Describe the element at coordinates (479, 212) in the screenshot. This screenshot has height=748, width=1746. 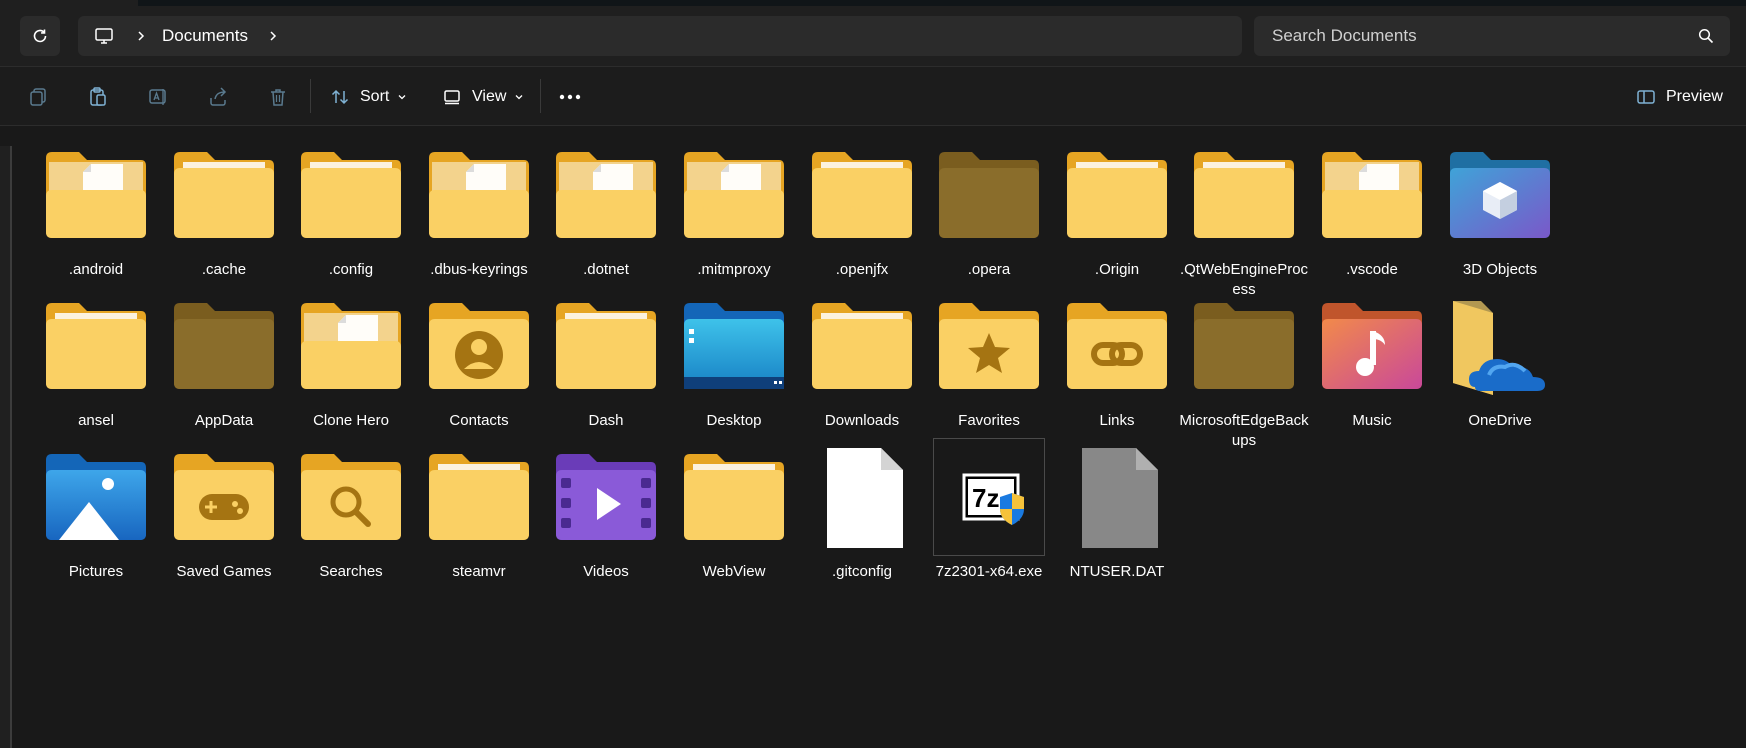
I see `grid-item: .dbus-keyrings` at that location.